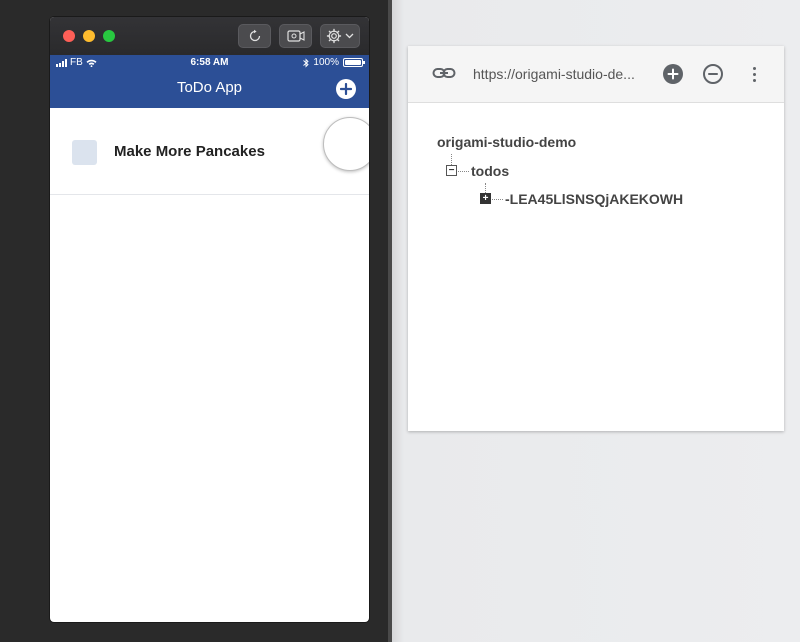 This screenshot has height=642, width=800. What do you see at coordinates (89, 36) in the screenshot?
I see `minimize-window-button` at bounding box center [89, 36].